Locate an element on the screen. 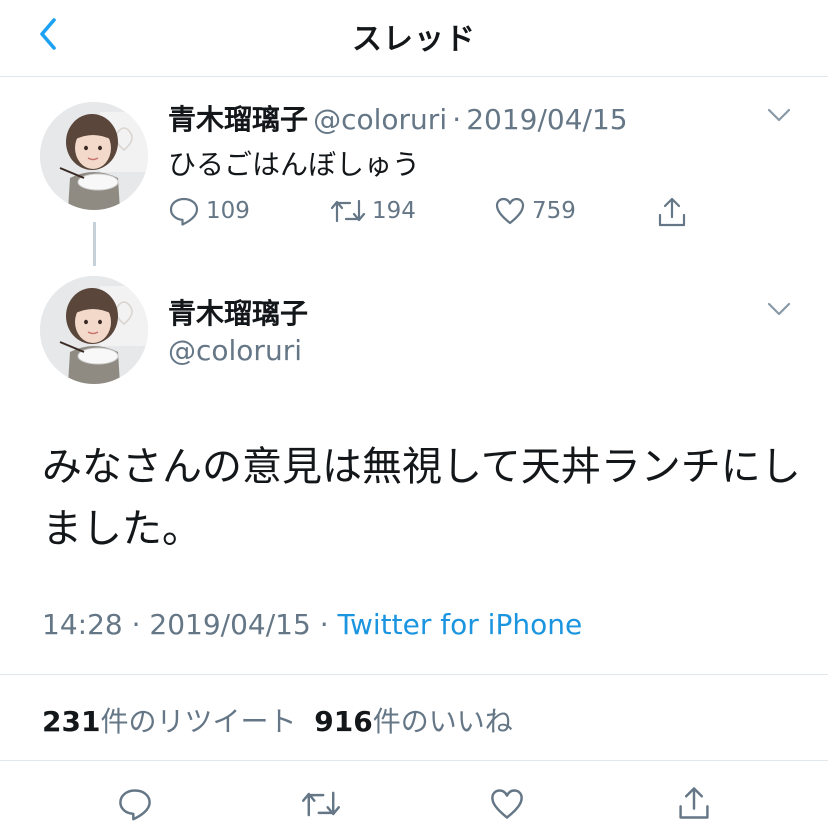 Image resolution: width=828 pixels, height=828 pixels. tweet-text: みなさんの意見は無視して天丼ランチにしました。 is located at coordinates (421, 498).